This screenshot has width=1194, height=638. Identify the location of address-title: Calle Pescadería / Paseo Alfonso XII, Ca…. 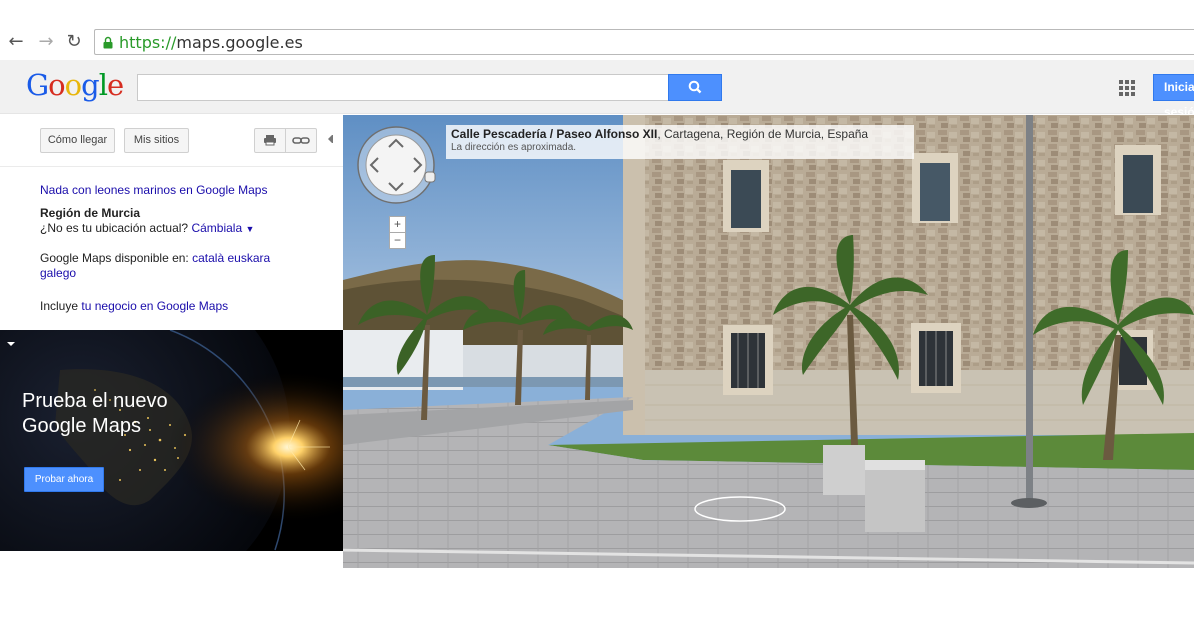
(660, 134).